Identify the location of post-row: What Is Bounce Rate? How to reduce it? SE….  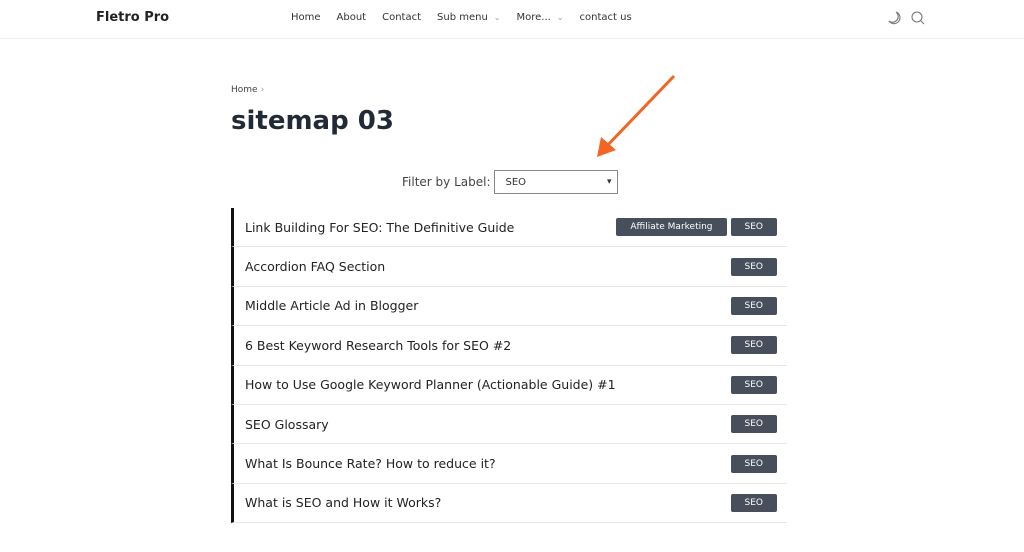
(509, 464).